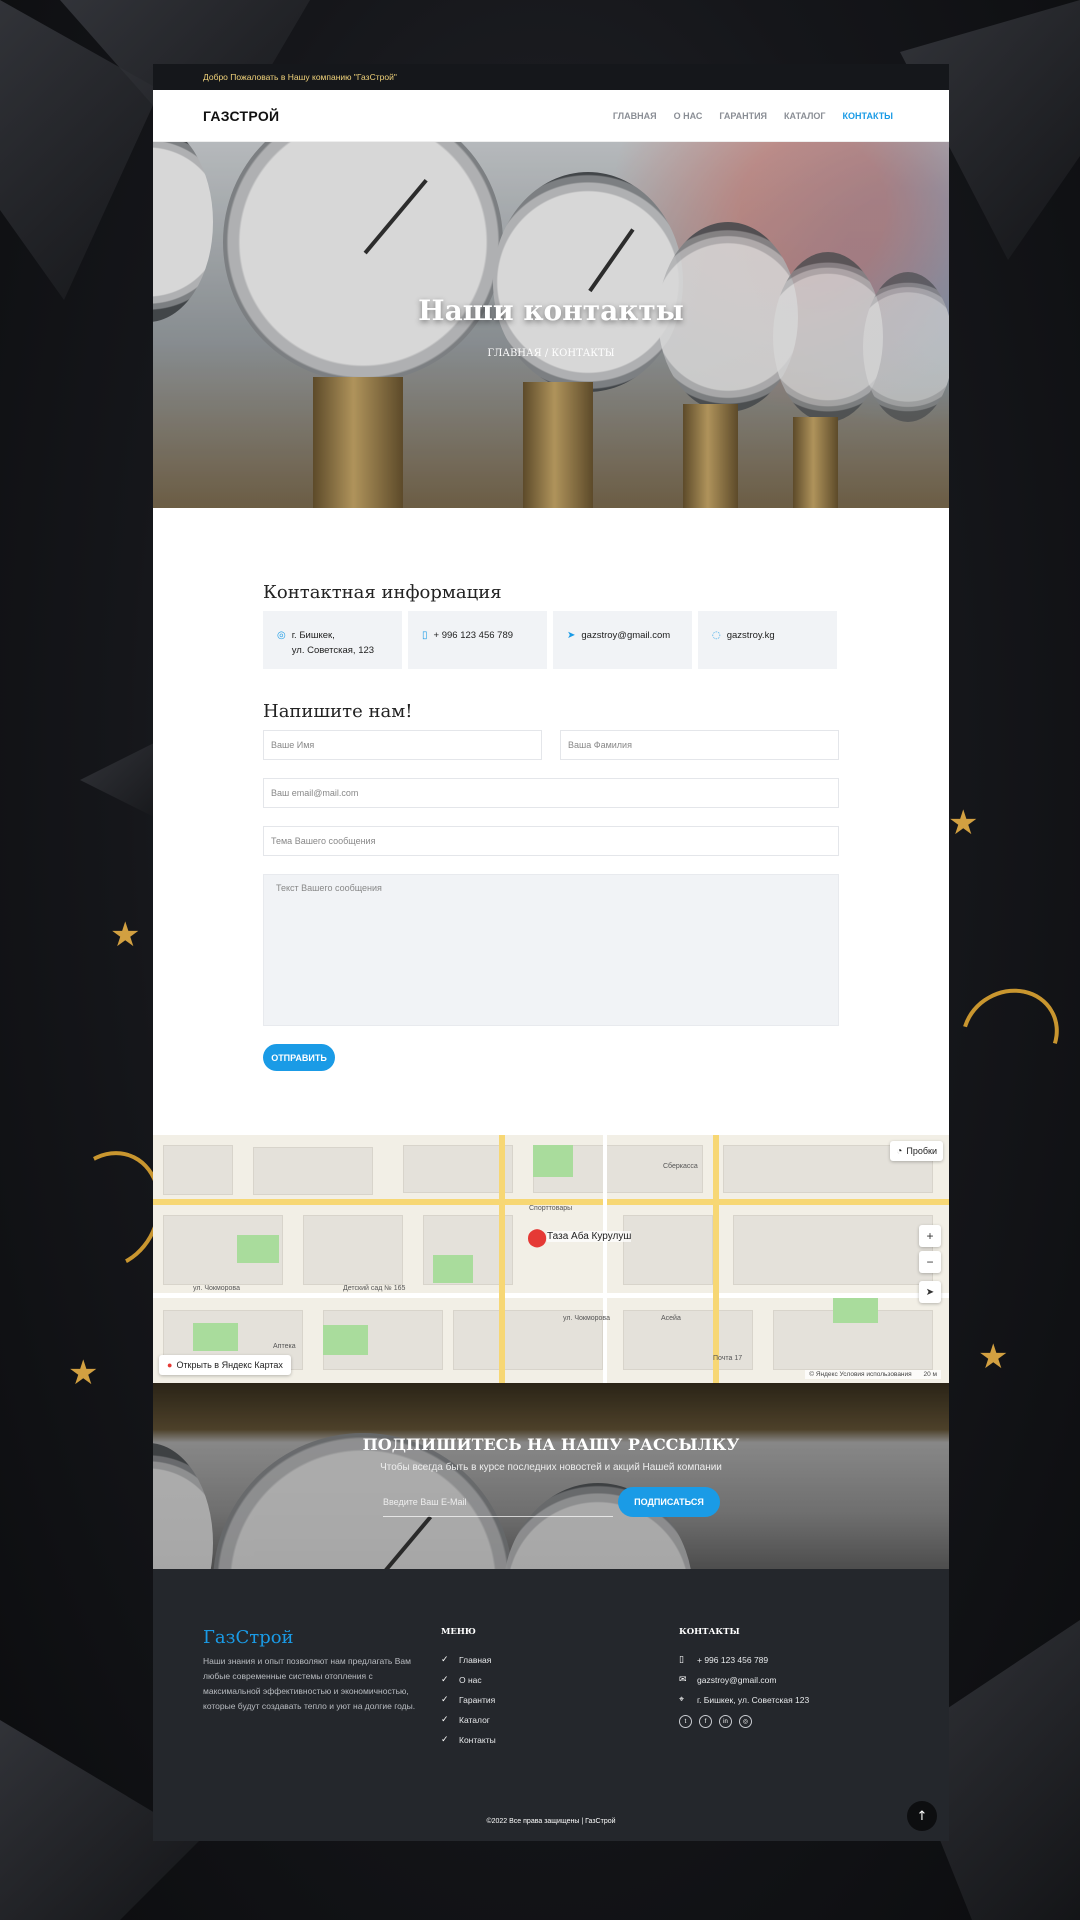  I want to click on copyright: ©2022 Все права защищены | ГазСтрой, so click(551, 1821).